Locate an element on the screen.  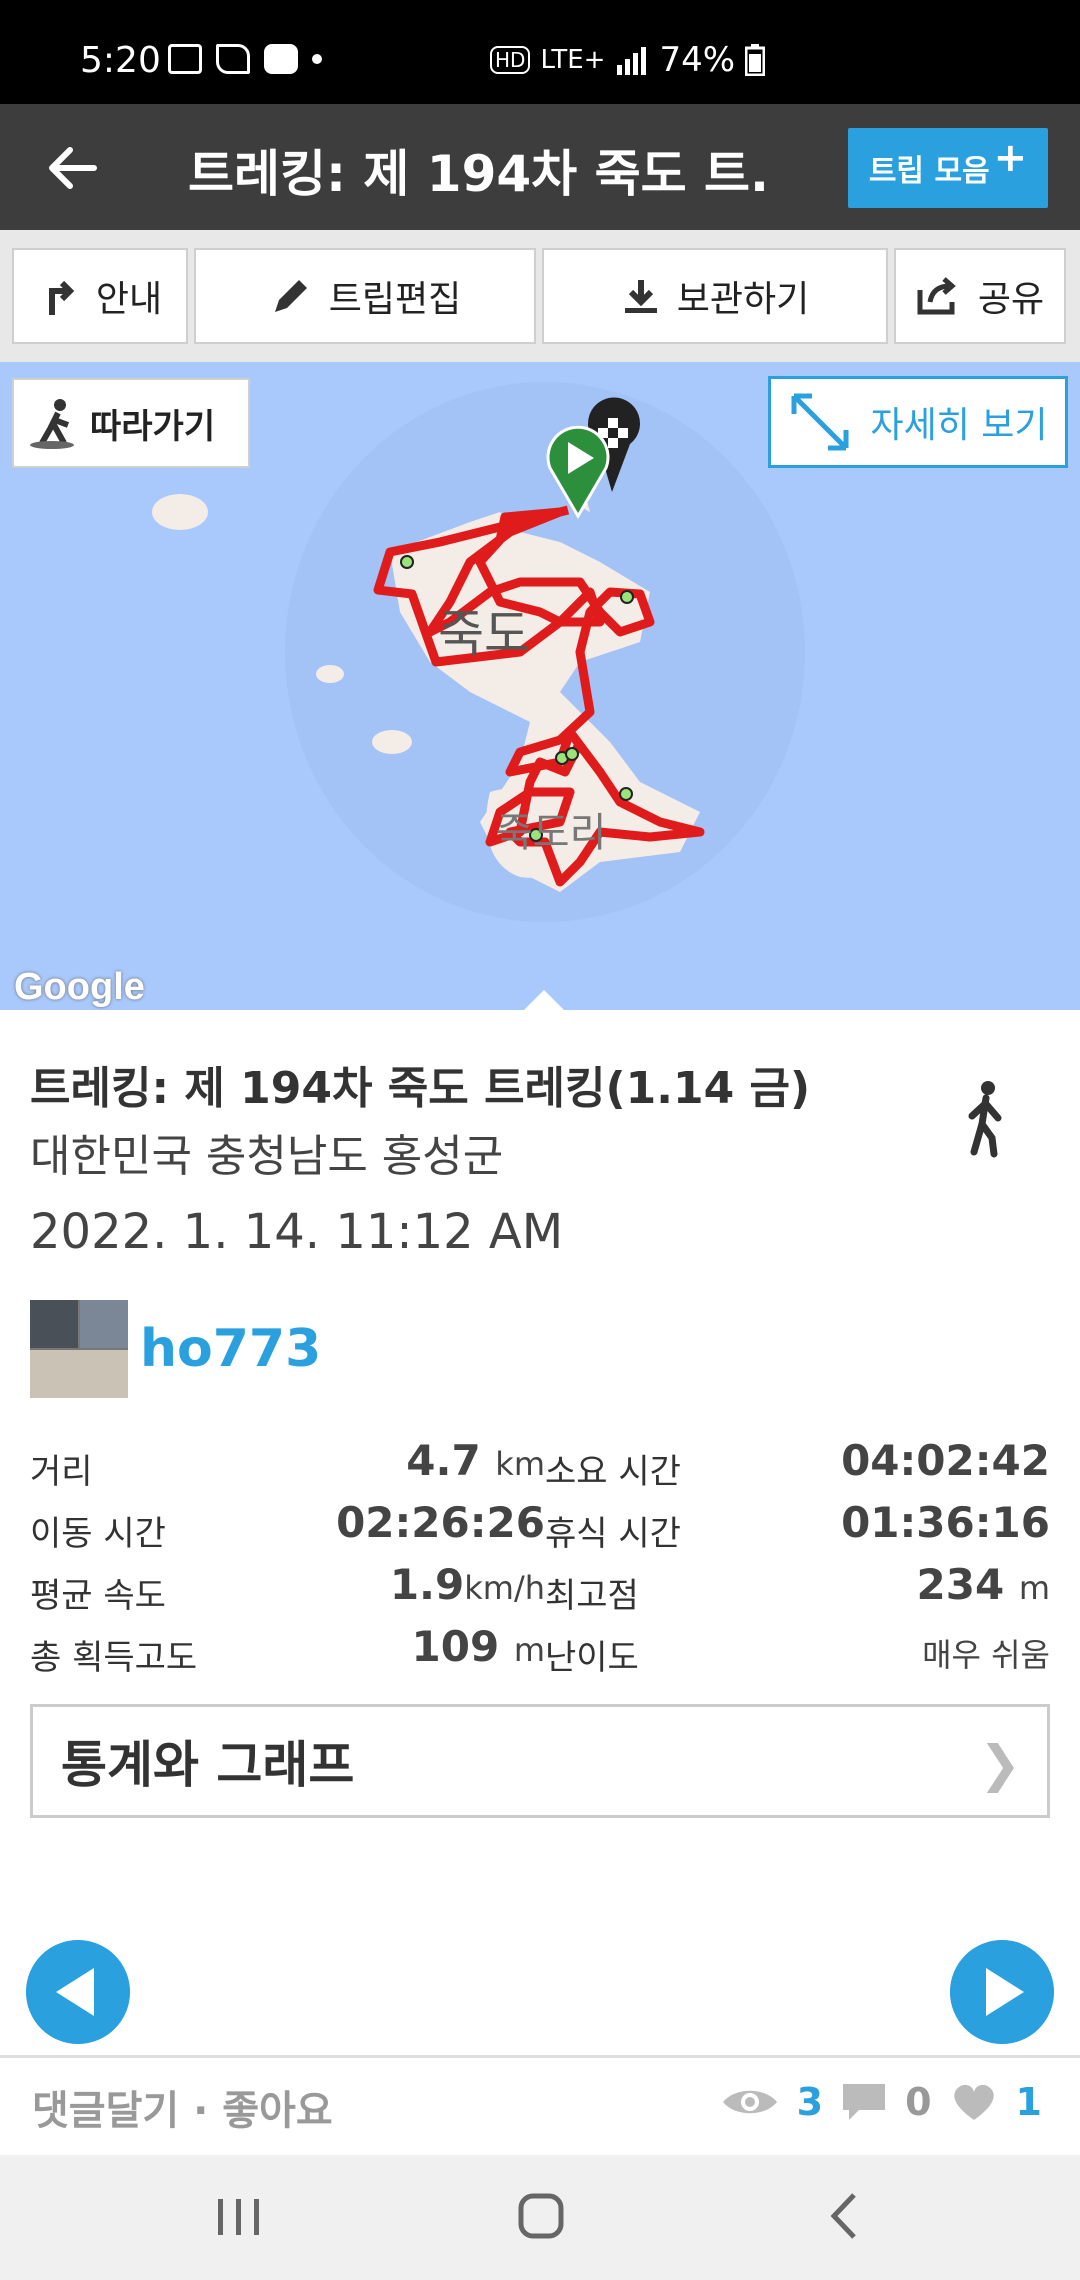
home-icon is located at coordinates (541, 2216).